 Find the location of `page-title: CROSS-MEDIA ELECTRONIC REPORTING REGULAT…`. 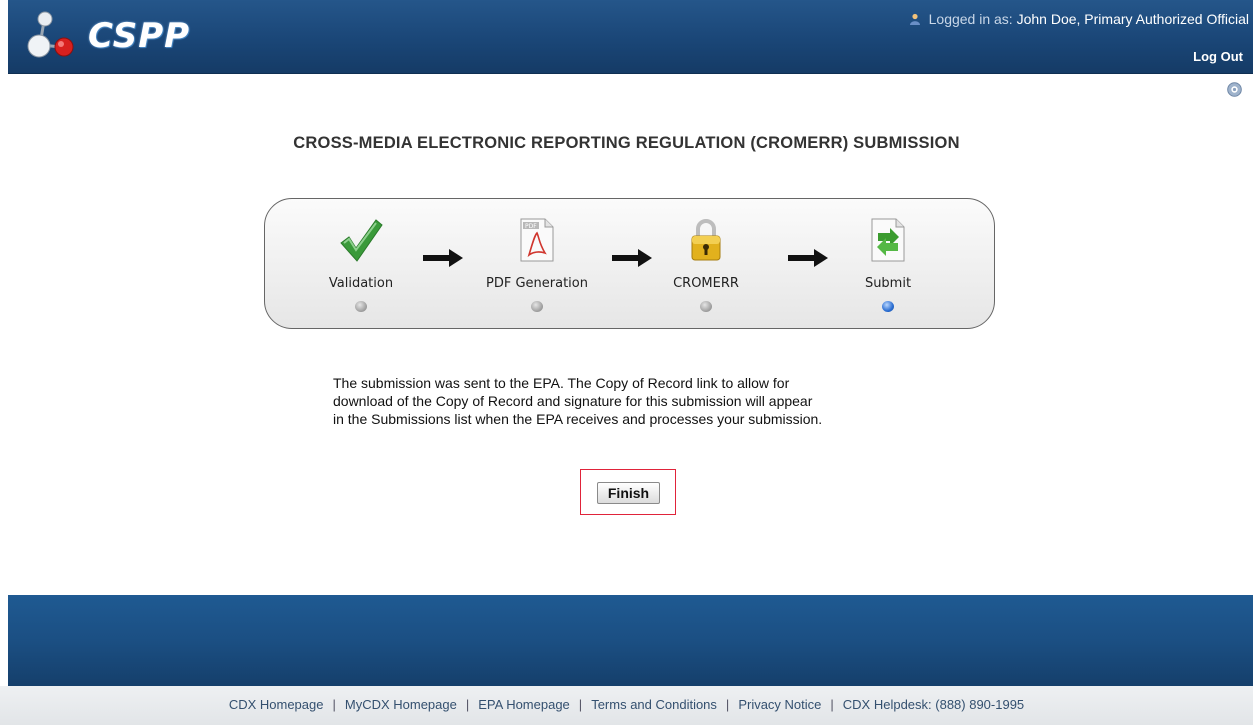

page-title: CROSS-MEDIA ELECTRONIC REPORTING REGULAT… is located at coordinates (626, 143).